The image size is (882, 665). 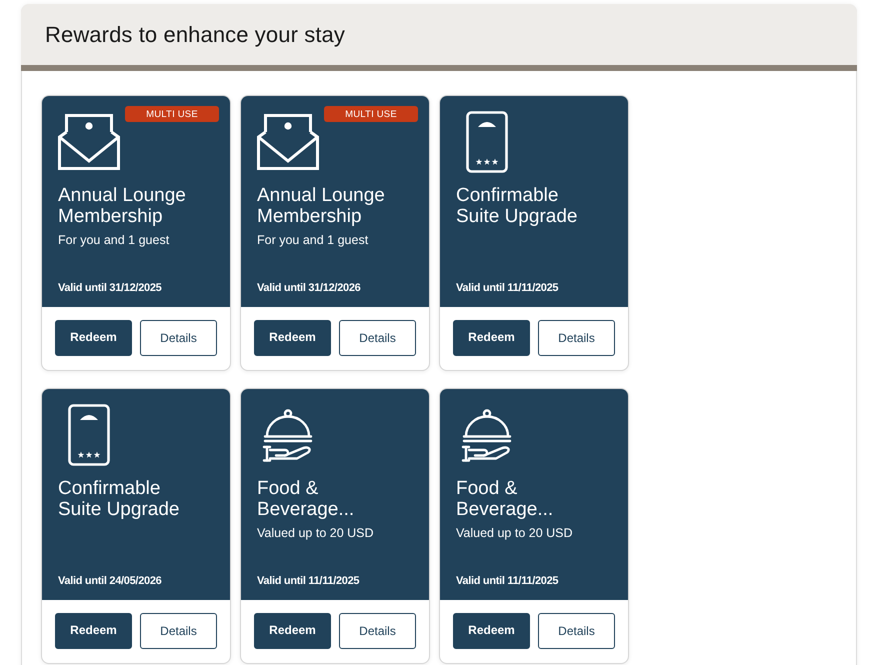 I want to click on validity-date: Valid until 24/05/2026, so click(x=110, y=581).